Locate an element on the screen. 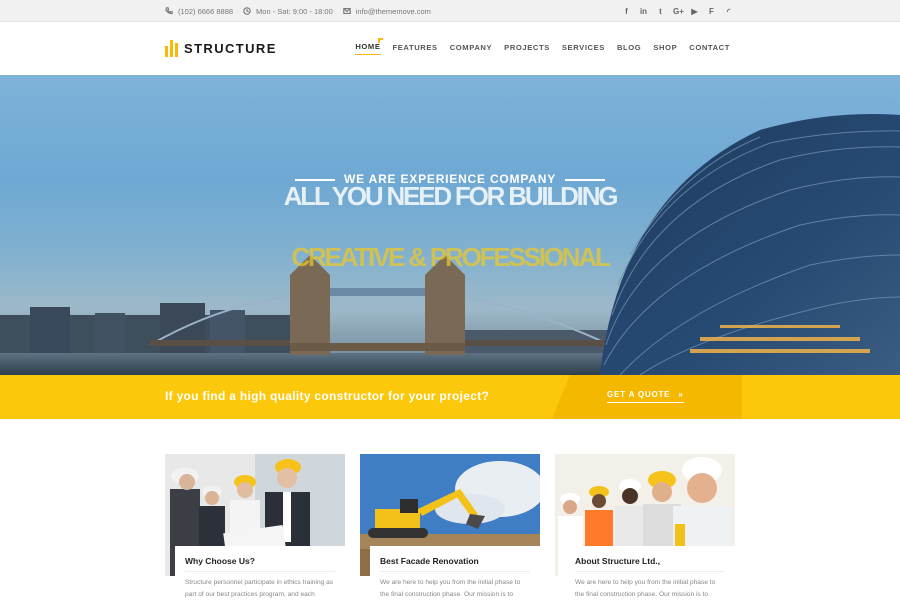 Image resolution: width=900 pixels, height=600 pixels. rss-icon: ◜ is located at coordinates (728, 11).